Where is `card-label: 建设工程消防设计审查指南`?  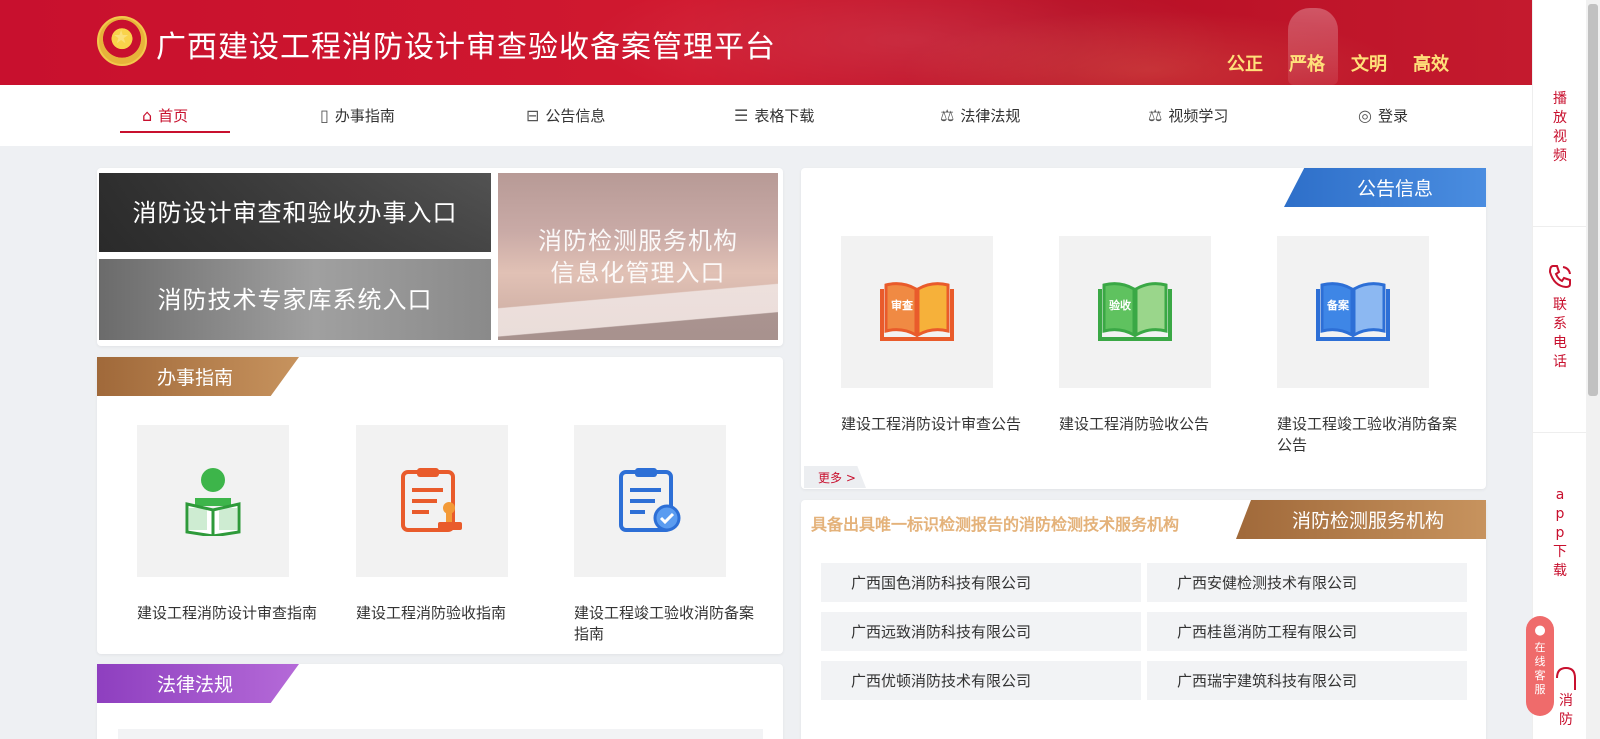
card-label: 建设工程消防设计审查指南 is located at coordinates (227, 613).